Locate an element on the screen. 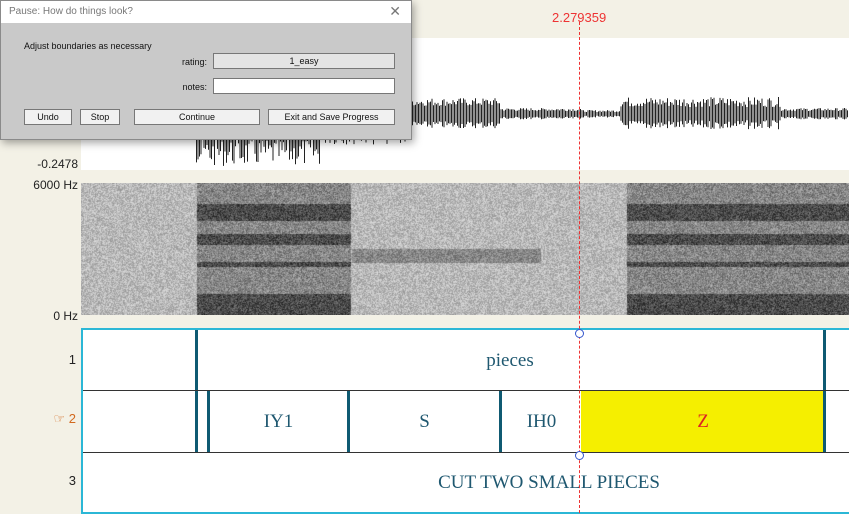 This screenshot has height=514, width=849. notes-label: notes: is located at coordinates (194, 87).